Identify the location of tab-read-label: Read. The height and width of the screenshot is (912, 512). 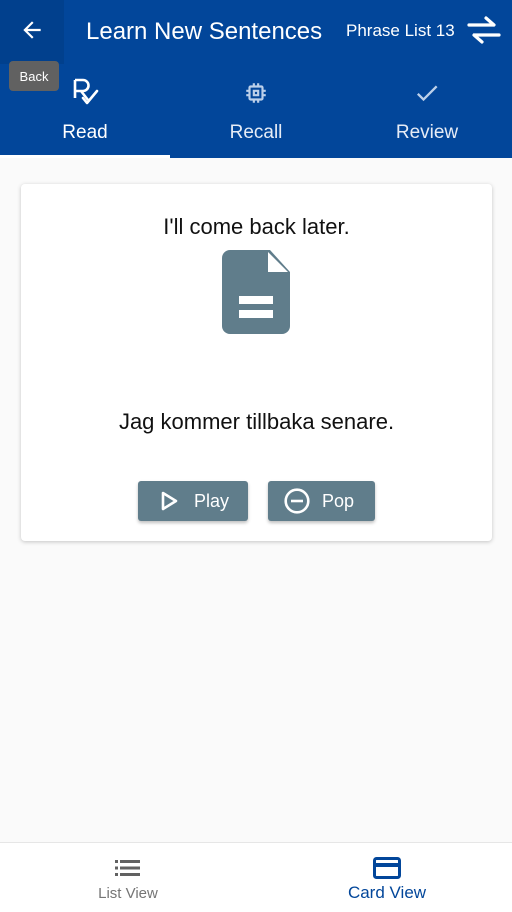
(85, 132).